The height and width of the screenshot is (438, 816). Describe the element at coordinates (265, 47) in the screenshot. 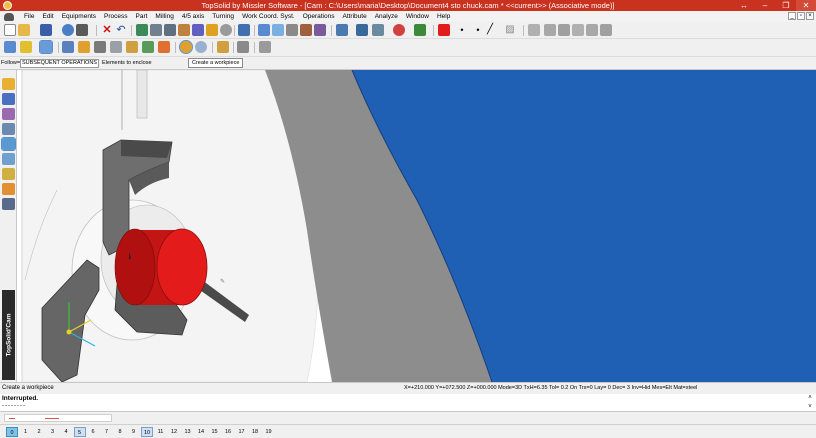

I see `report-icon` at that location.